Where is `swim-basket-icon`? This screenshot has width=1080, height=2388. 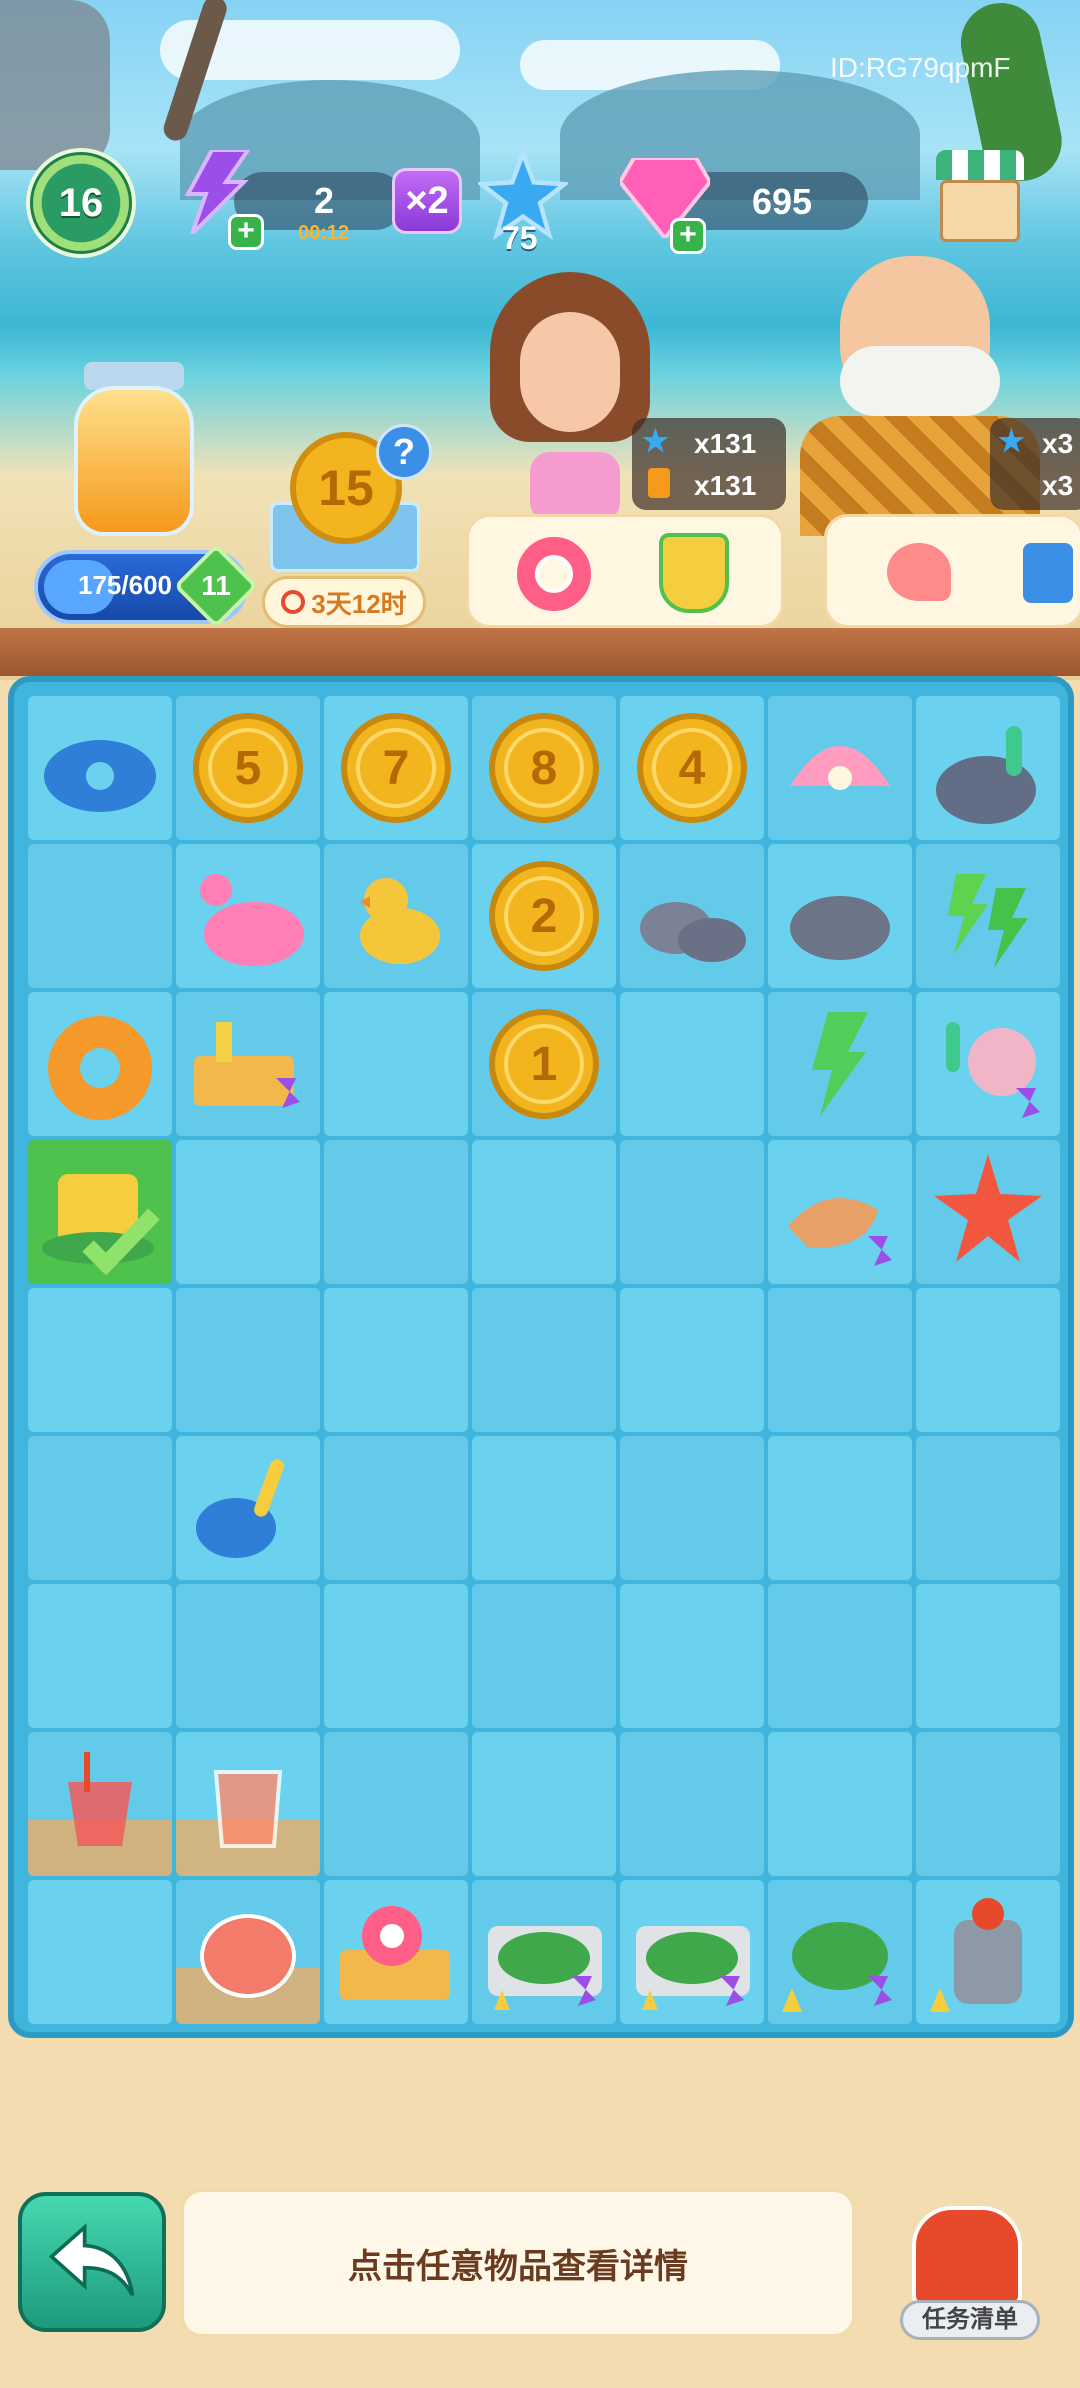 swim-basket-icon is located at coordinates (395, 1953).